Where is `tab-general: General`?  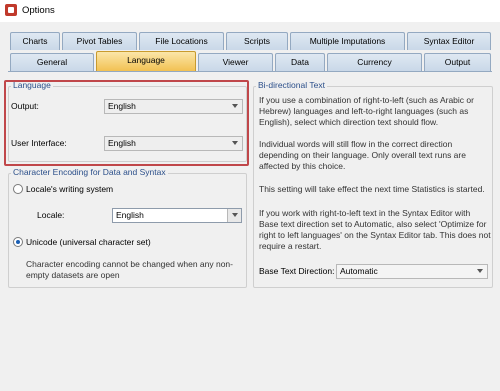 tab-general: General is located at coordinates (52, 62).